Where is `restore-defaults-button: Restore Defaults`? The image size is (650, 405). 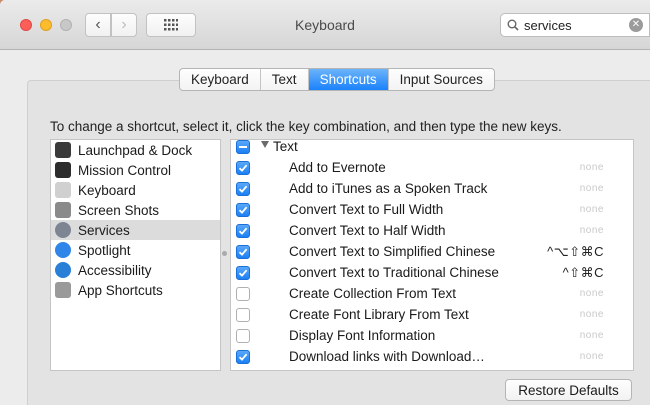 restore-defaults-button: Restore Defaults is located at coordinates (568, 390).